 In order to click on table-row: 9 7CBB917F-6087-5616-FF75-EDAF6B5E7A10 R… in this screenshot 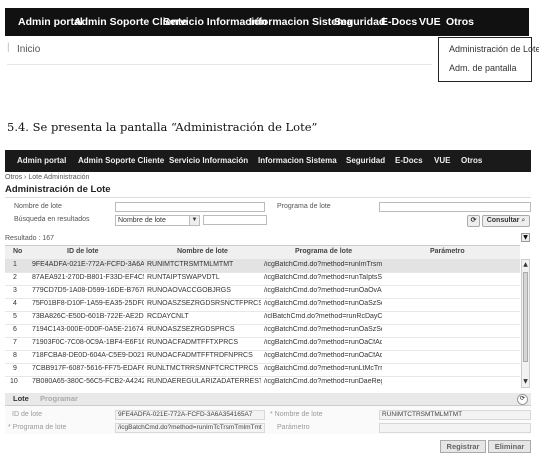, I will do `click(262, 370)`.